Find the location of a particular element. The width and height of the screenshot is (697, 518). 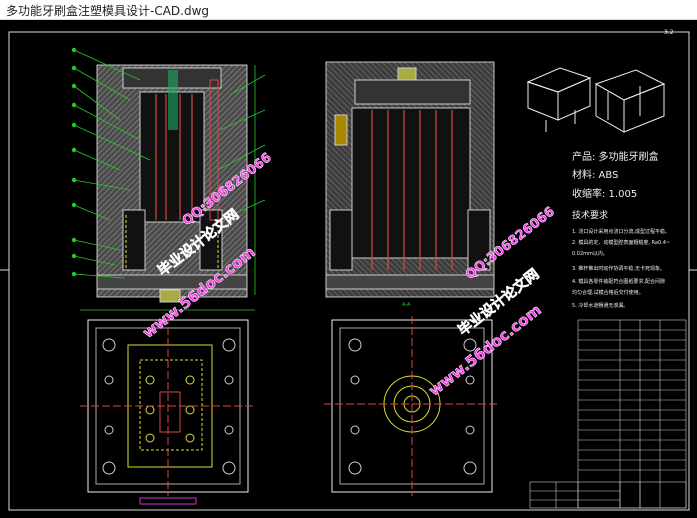

side-section-view is located at coordinates (410, 179).